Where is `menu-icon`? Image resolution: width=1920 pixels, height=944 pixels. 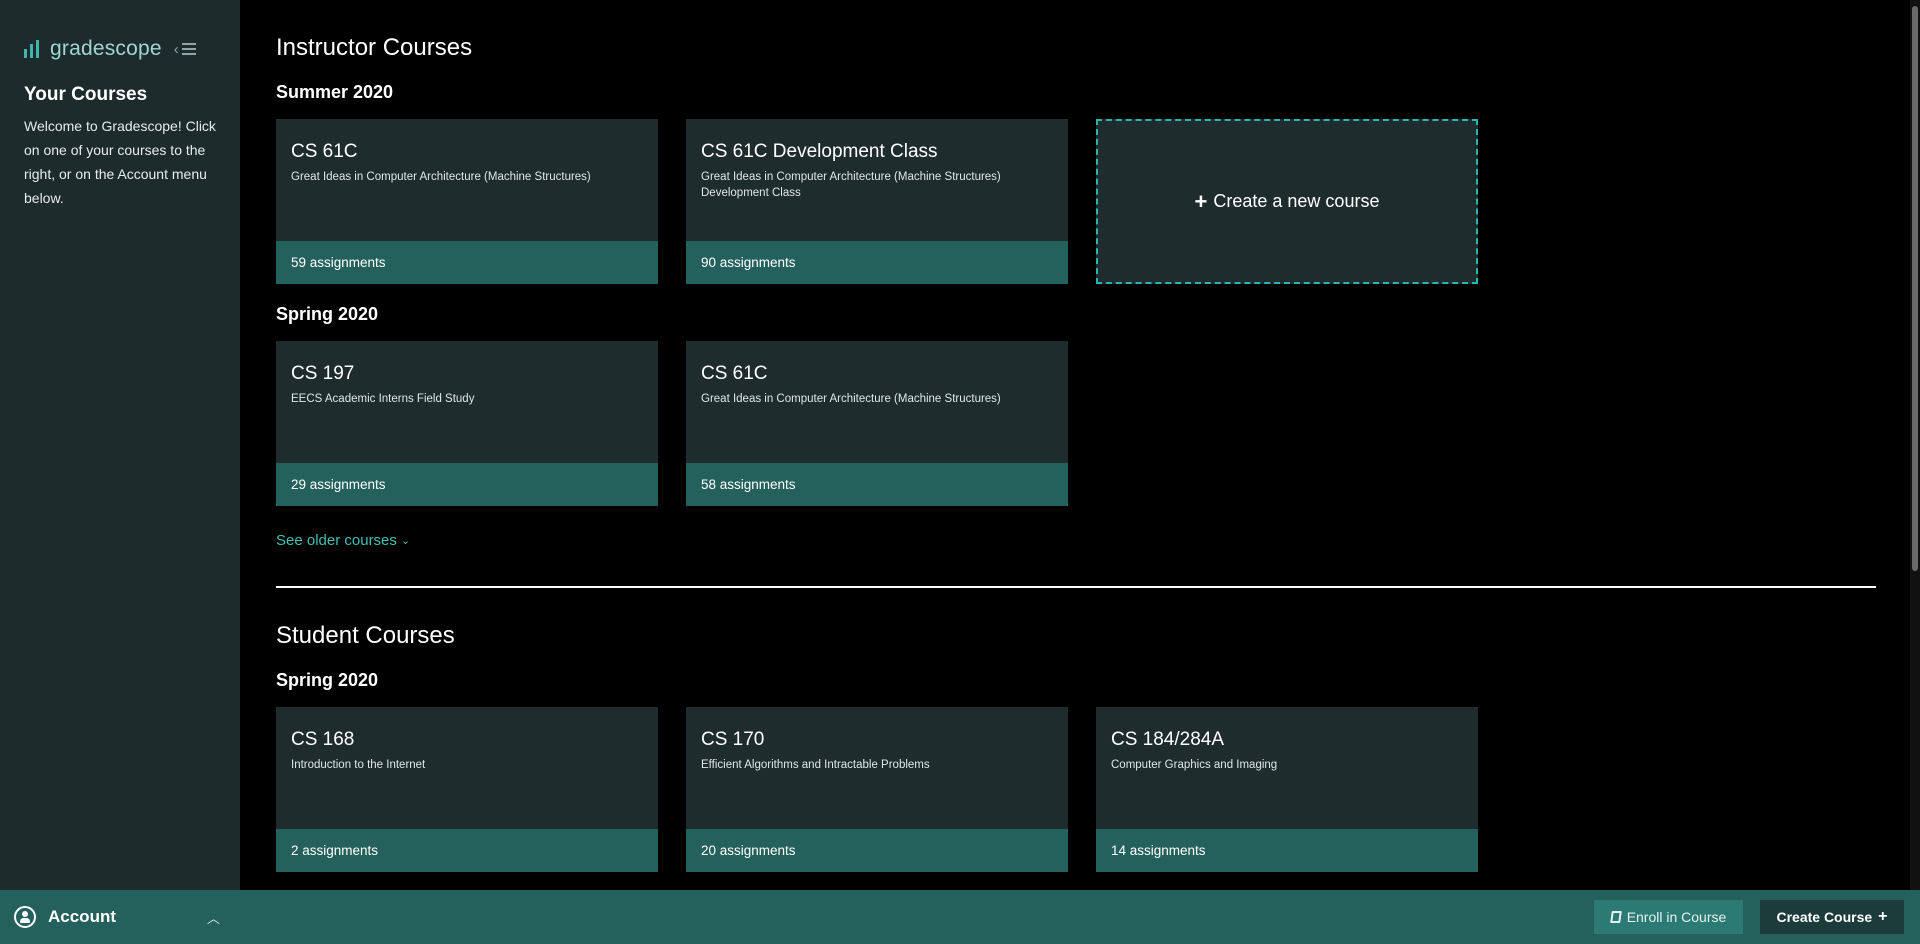
menu-icon is located at coordinates (188, 49).